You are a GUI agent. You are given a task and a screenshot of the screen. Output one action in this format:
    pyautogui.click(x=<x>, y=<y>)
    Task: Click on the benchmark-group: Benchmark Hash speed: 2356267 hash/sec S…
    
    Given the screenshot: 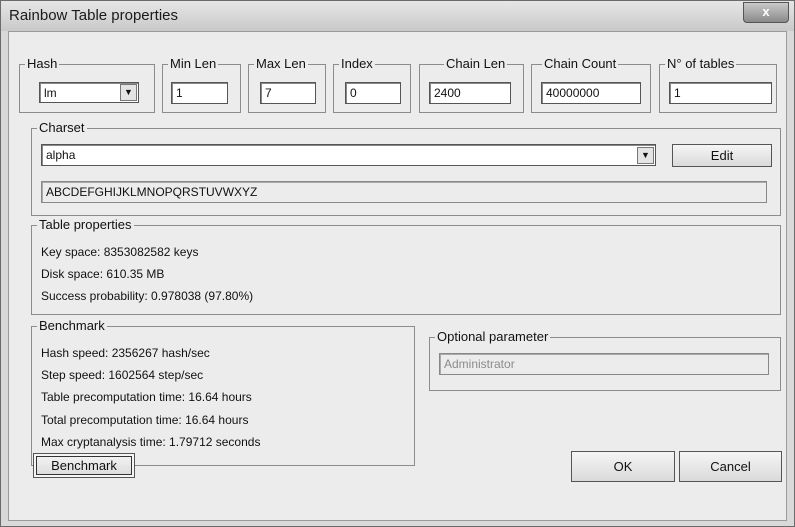 What is the action you would take?
    pyautogui.click(x=223, y=392)
    